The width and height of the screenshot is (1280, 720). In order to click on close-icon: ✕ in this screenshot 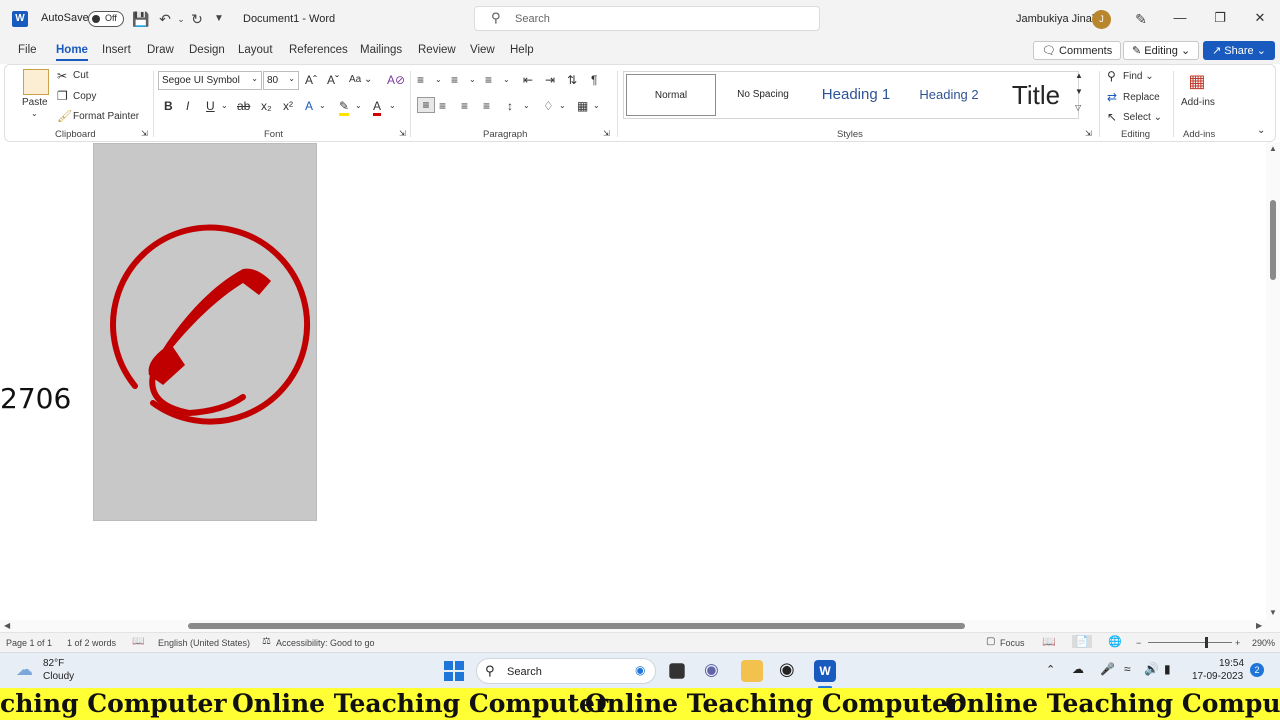, I will do `click(1260, 18)`.